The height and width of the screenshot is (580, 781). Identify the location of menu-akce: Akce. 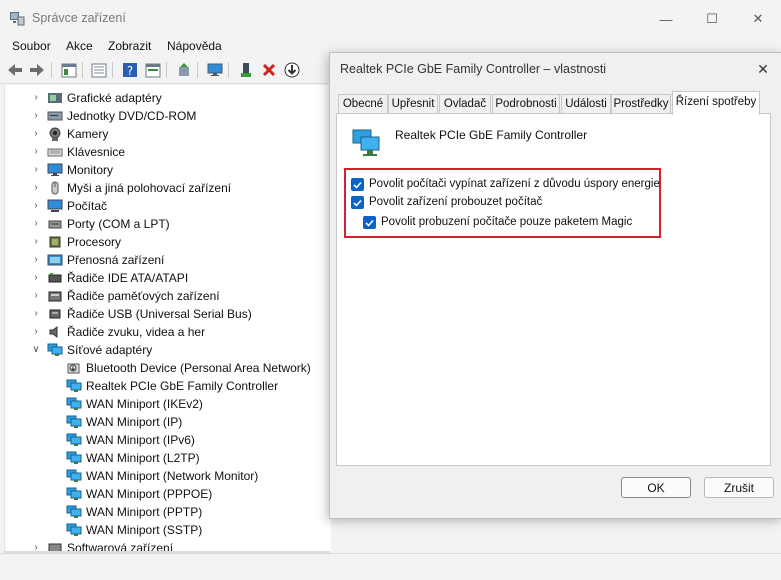
(79, 46).